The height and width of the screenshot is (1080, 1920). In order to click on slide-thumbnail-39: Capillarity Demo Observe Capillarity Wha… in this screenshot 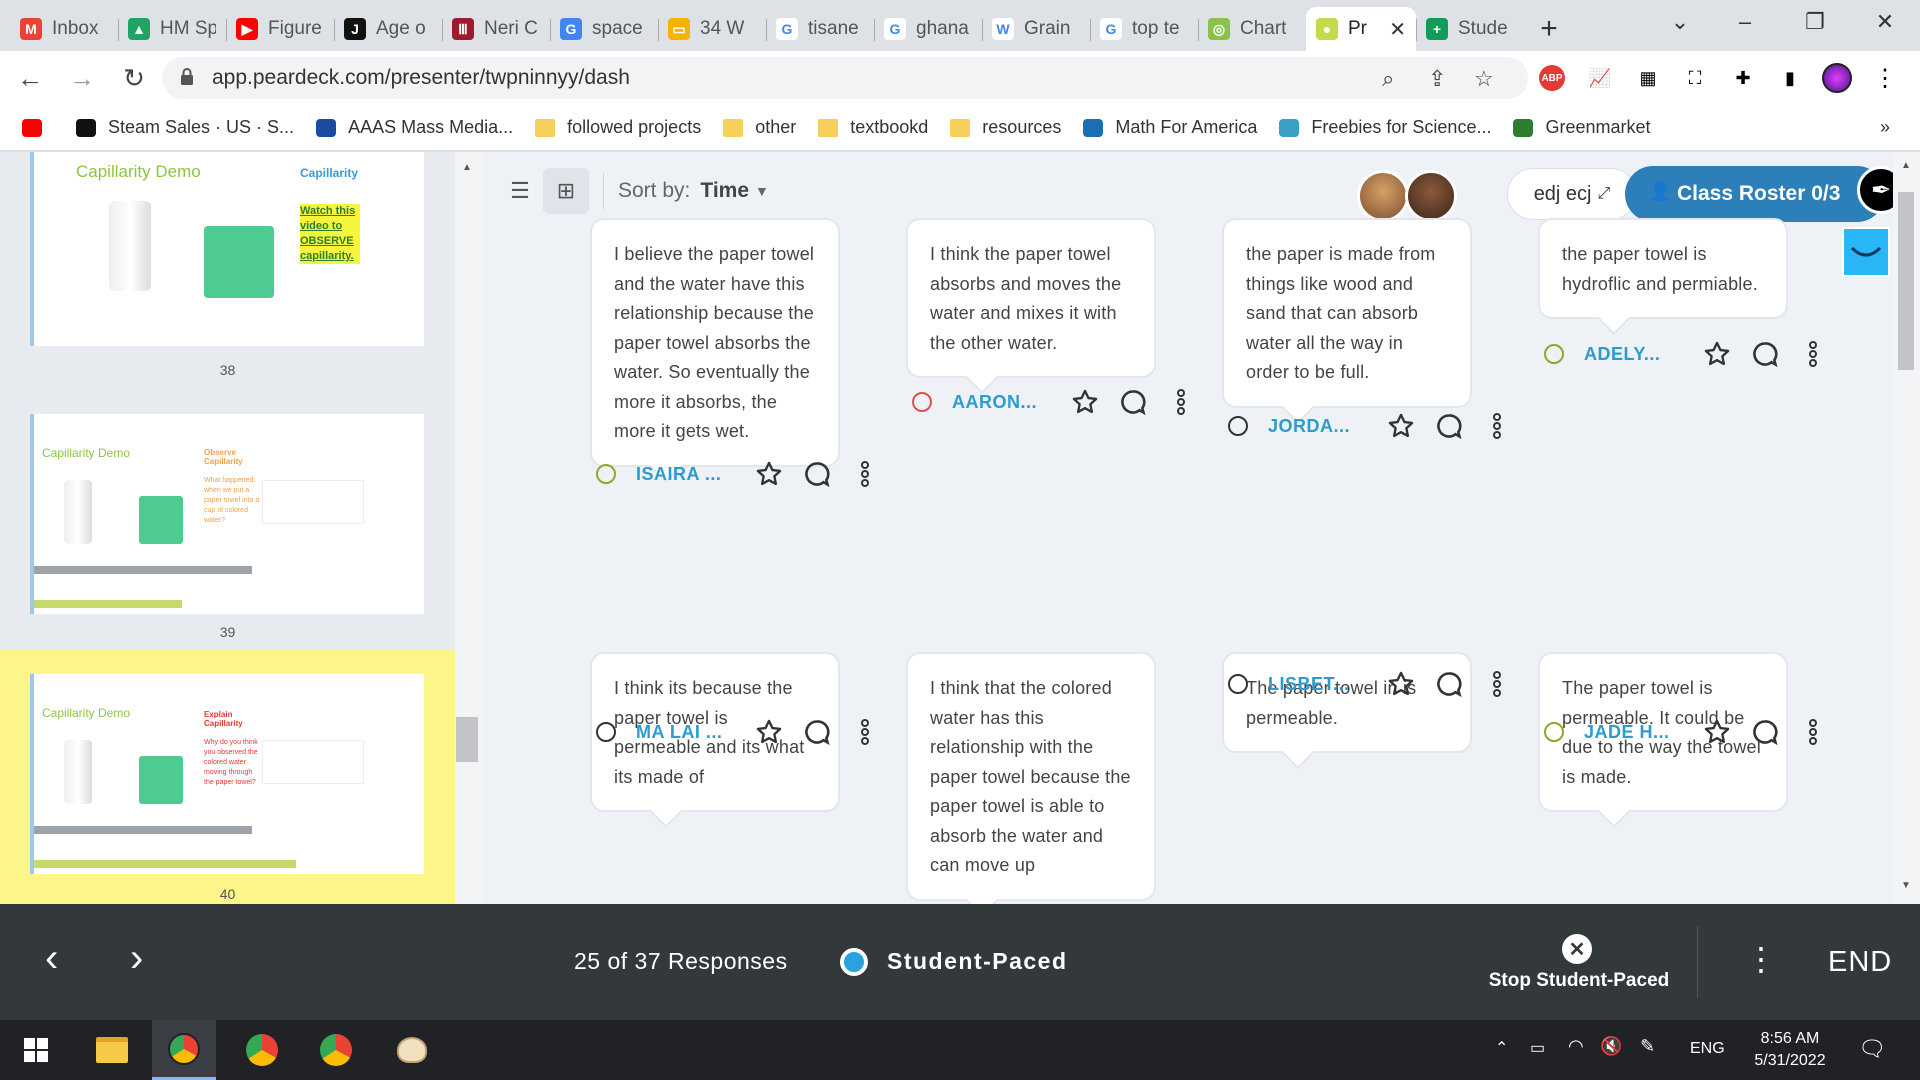, I will do `click(227, 534)`.